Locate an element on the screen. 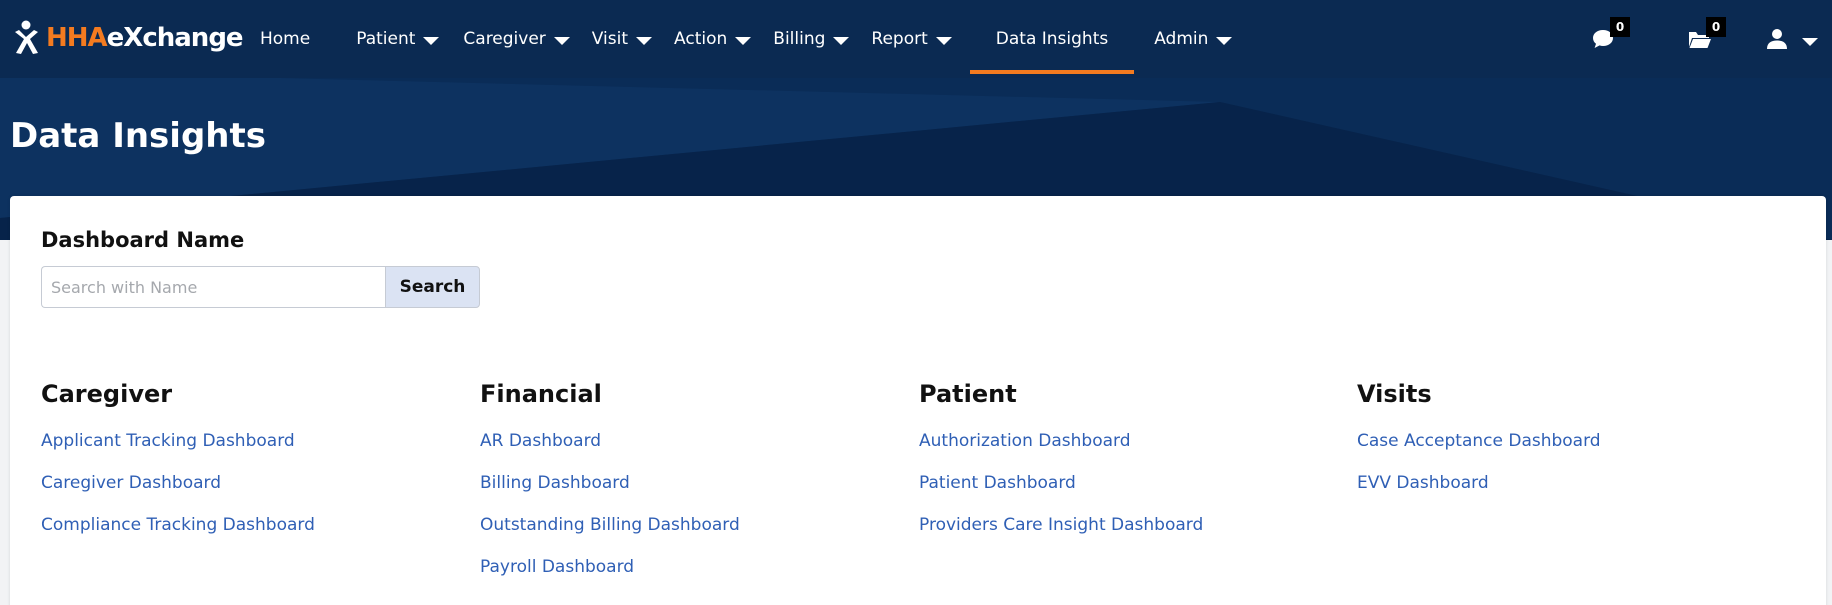 The width and height of the screenshot is (1832, 605). page-title: Data Insights is located at coordinates (138, 136).